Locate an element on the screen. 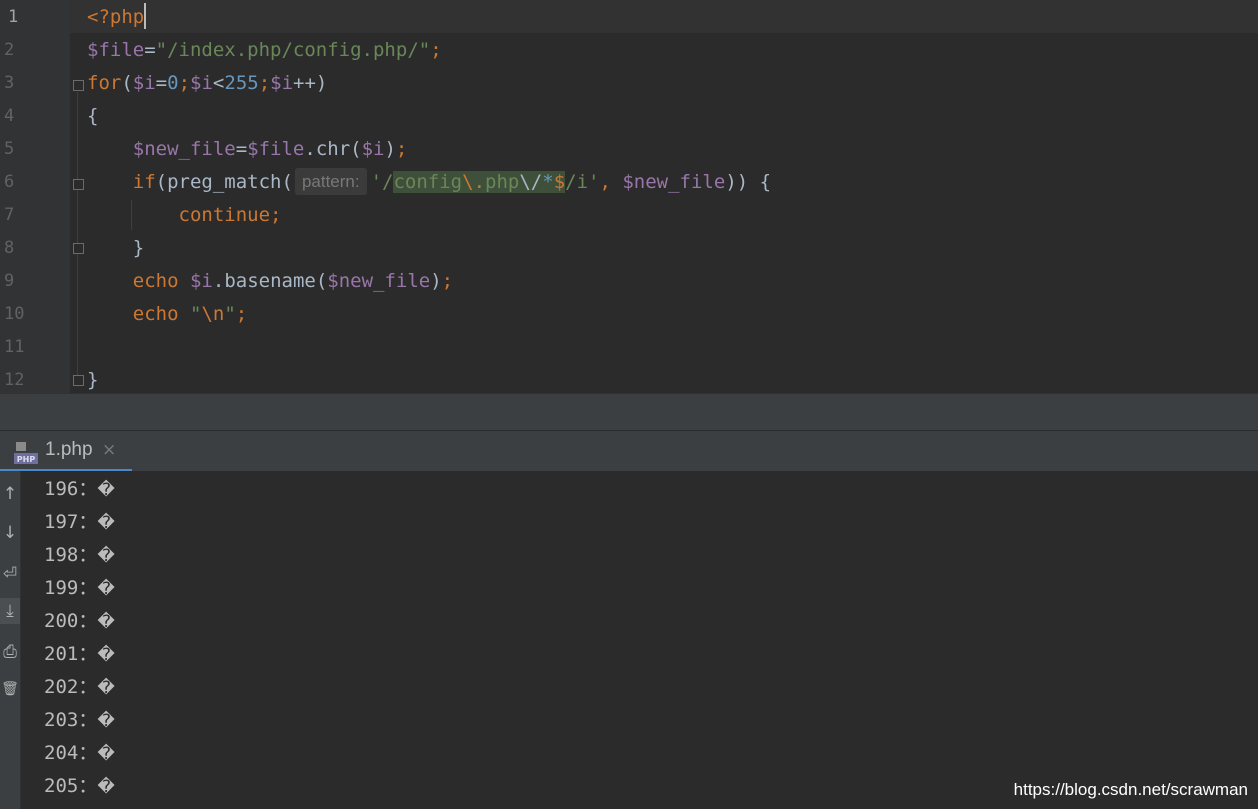 This screenshot has width=1258, height=809. line-number: 6 is located at coordinates (9, 182).